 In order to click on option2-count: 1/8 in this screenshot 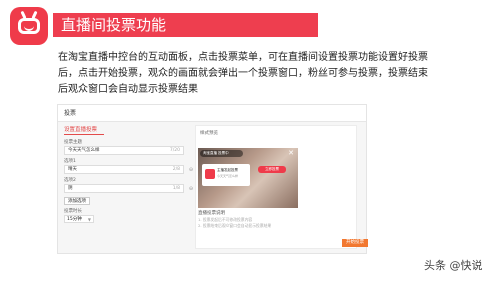, I will do `click(176, 188)`.